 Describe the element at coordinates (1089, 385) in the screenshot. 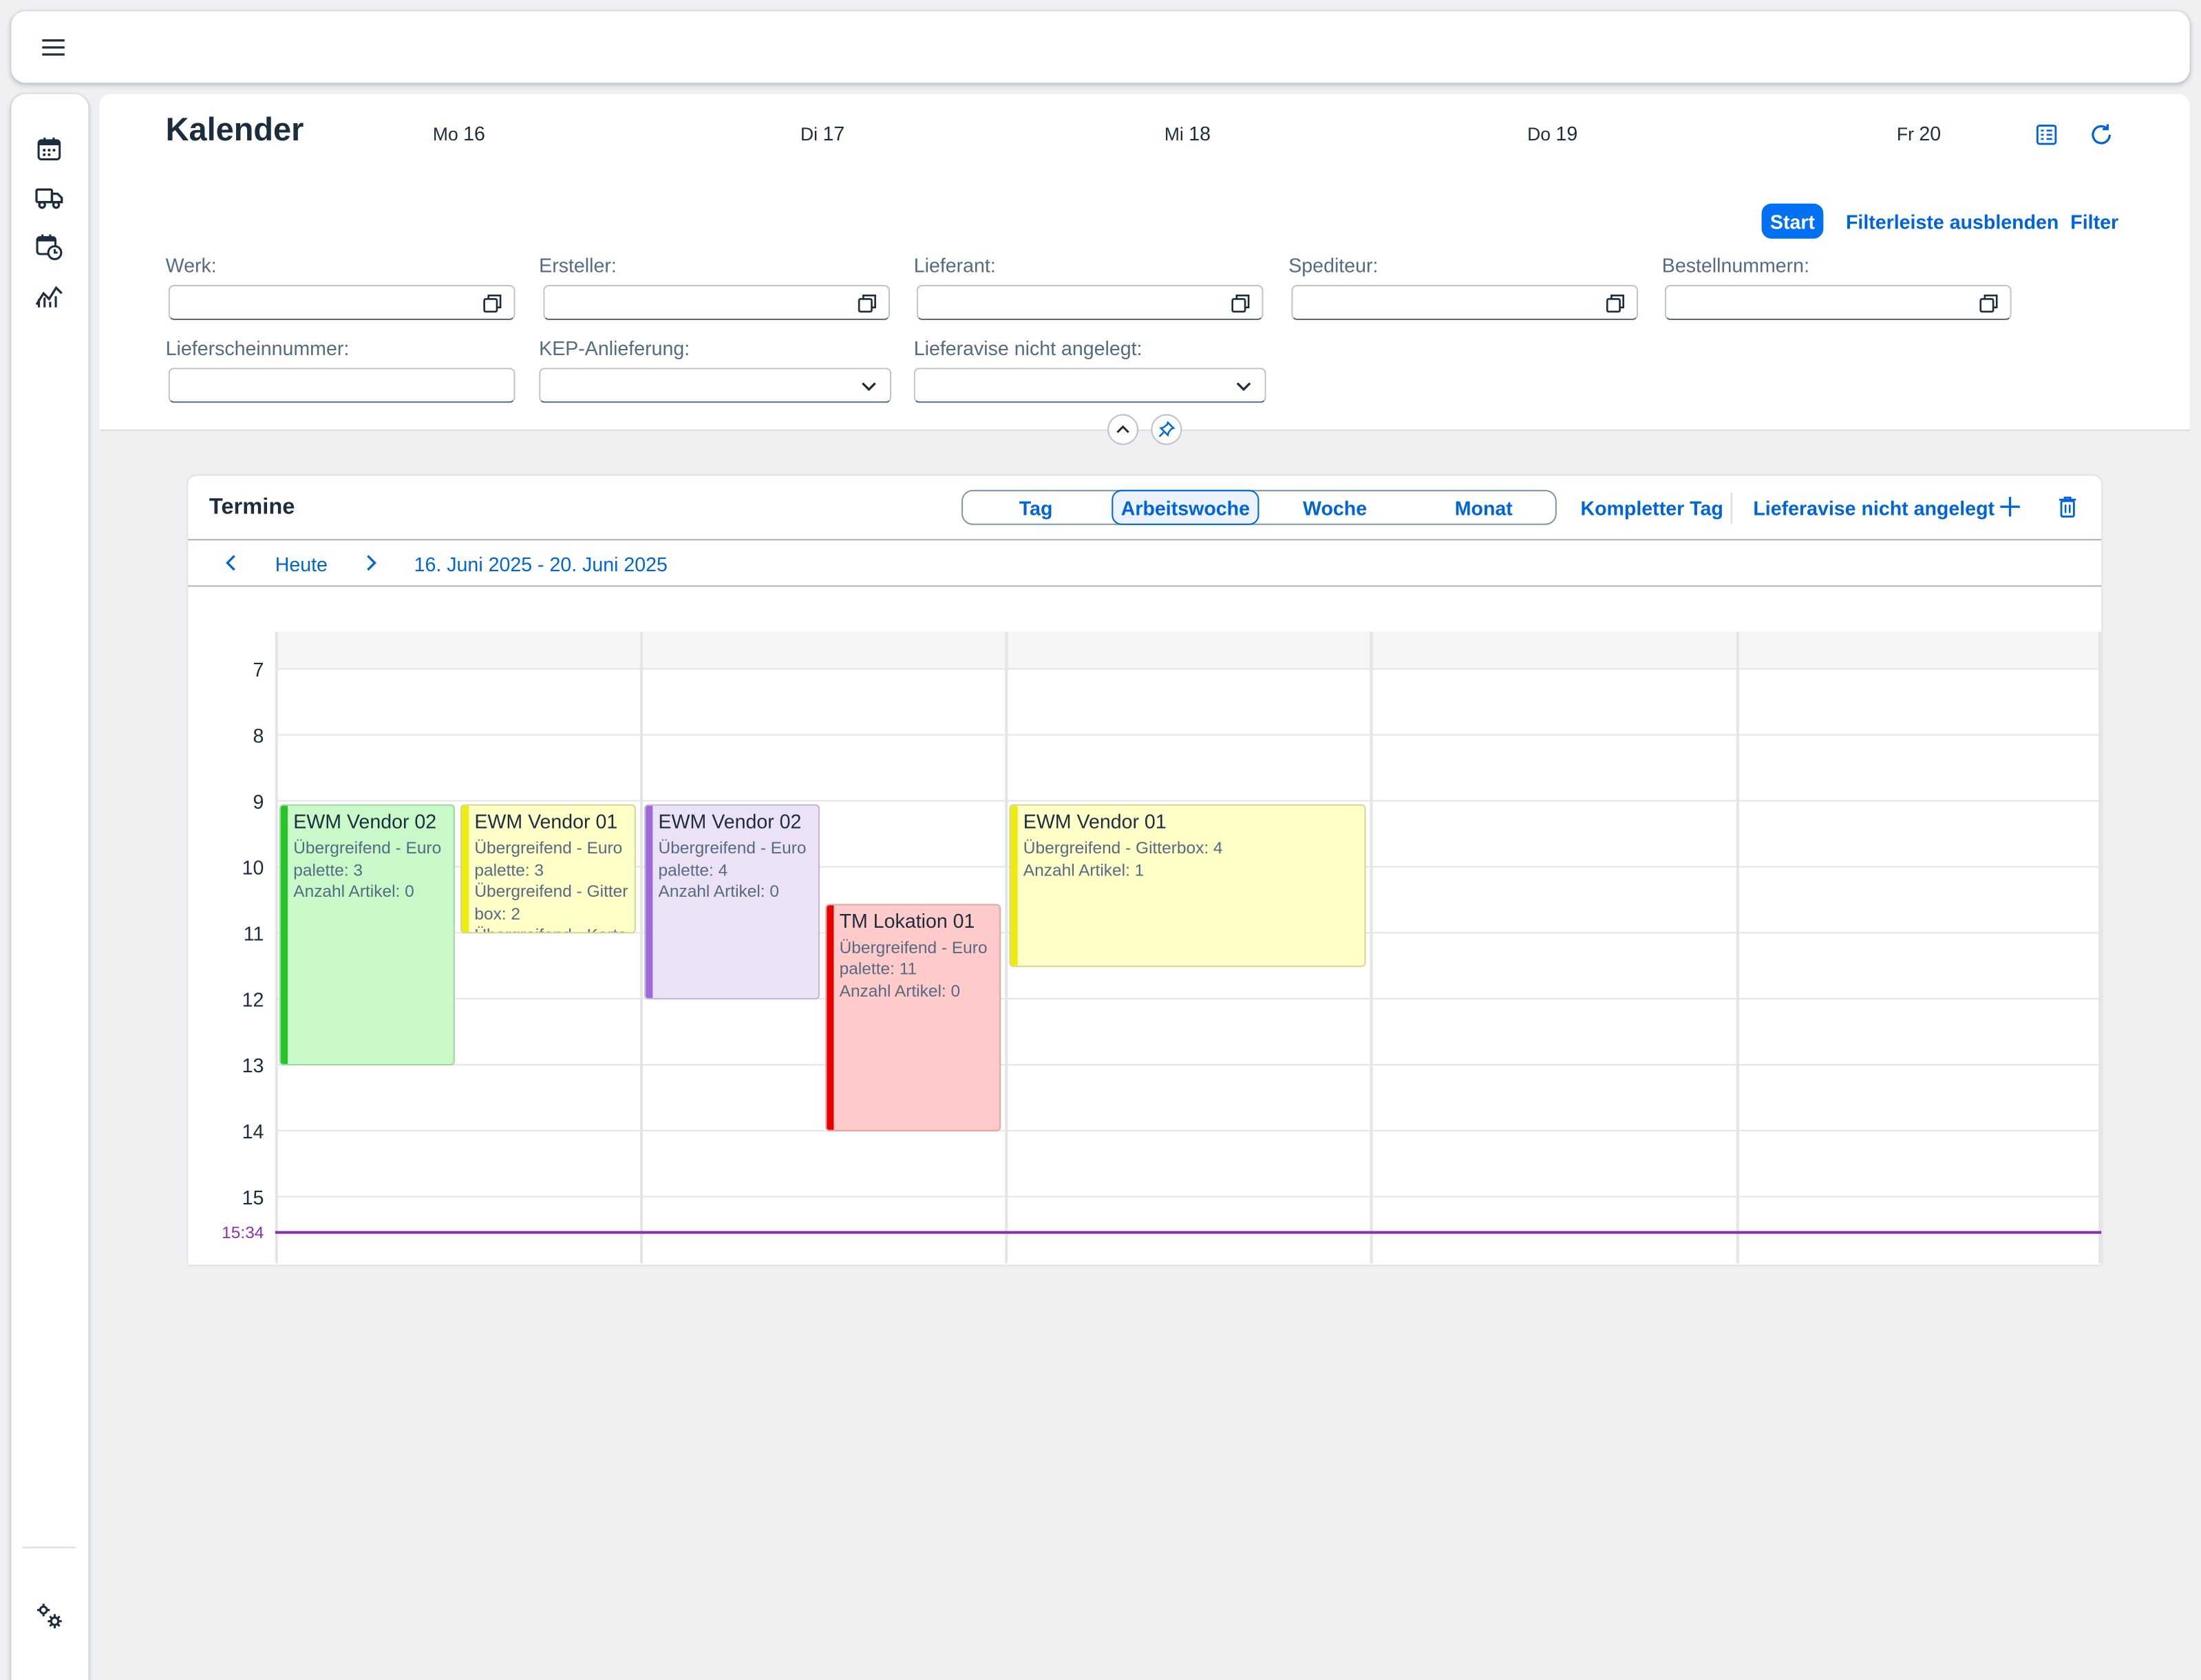

I see `lieferavise-select` at that location.